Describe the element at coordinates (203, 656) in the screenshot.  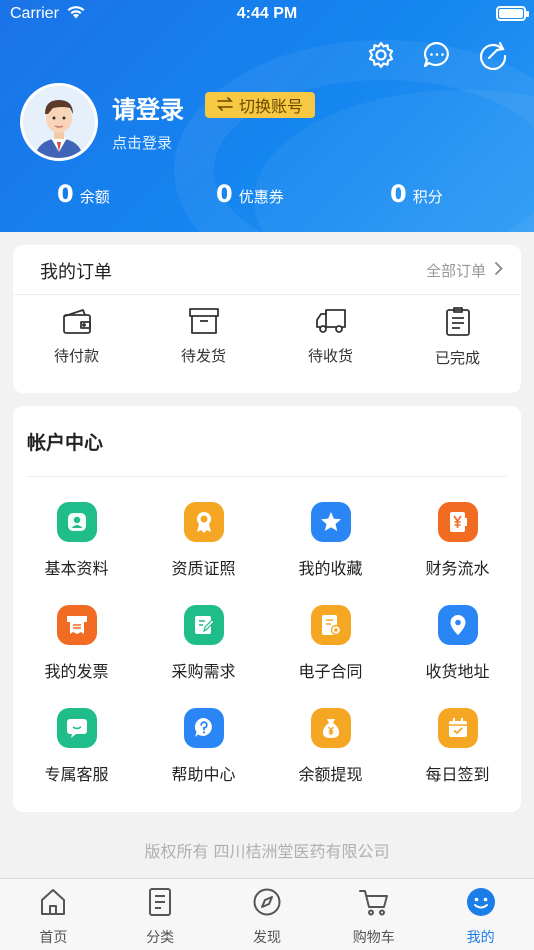
I see `account-item-purchase-requests: 采购需求` at that location.